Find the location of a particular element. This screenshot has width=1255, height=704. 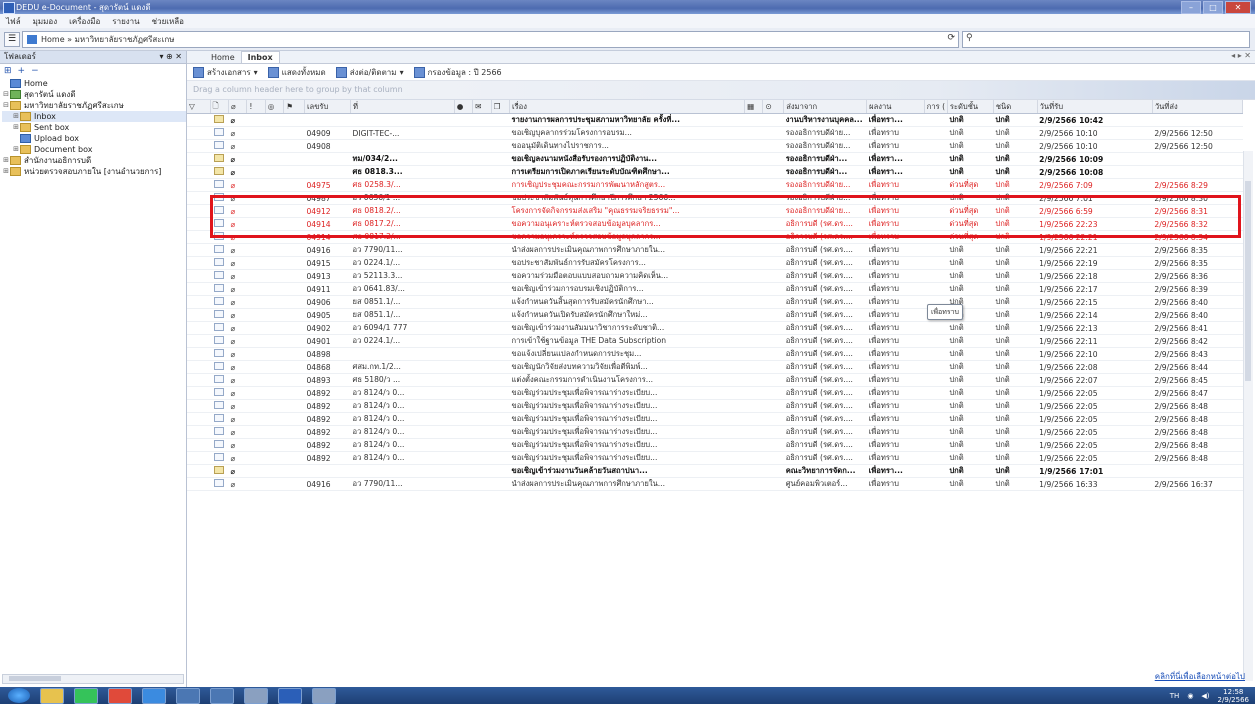

tab-scroll-close-icon: ◂ ▸ ✕ is located at coordinates (1241, 55).